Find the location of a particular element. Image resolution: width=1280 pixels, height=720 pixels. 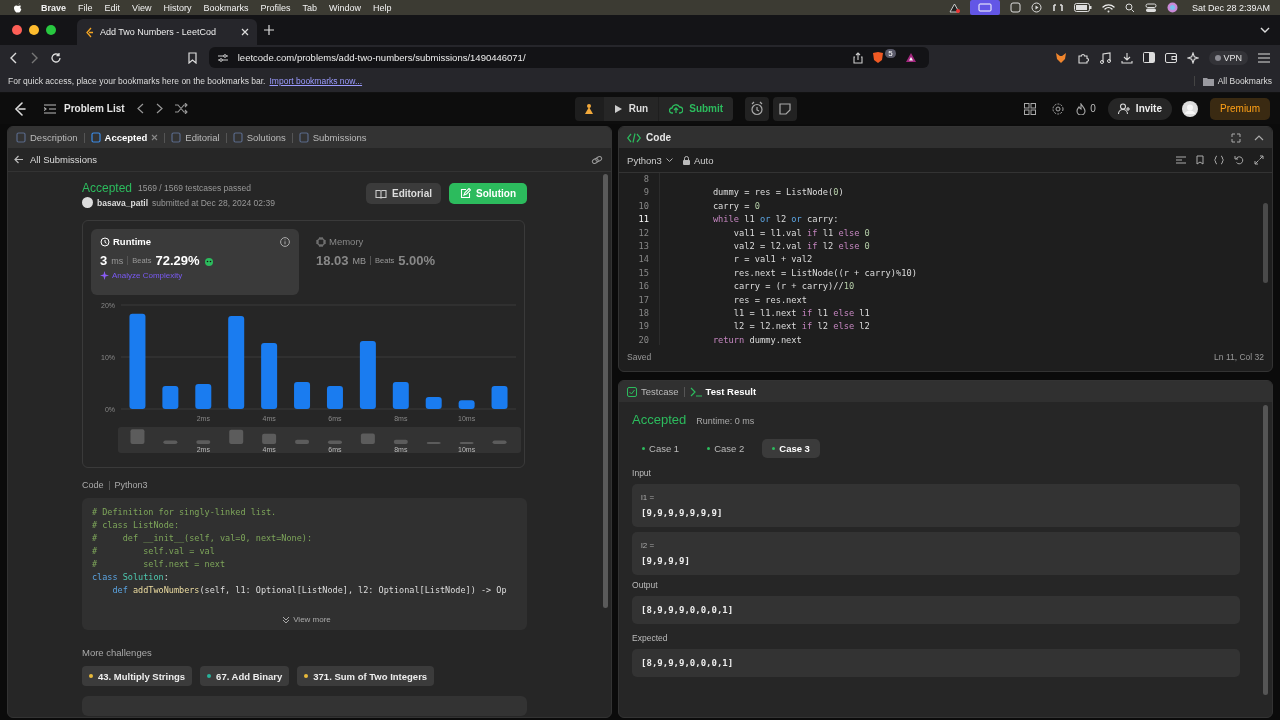

collapse-icon is located at coordinates (1259, 137).